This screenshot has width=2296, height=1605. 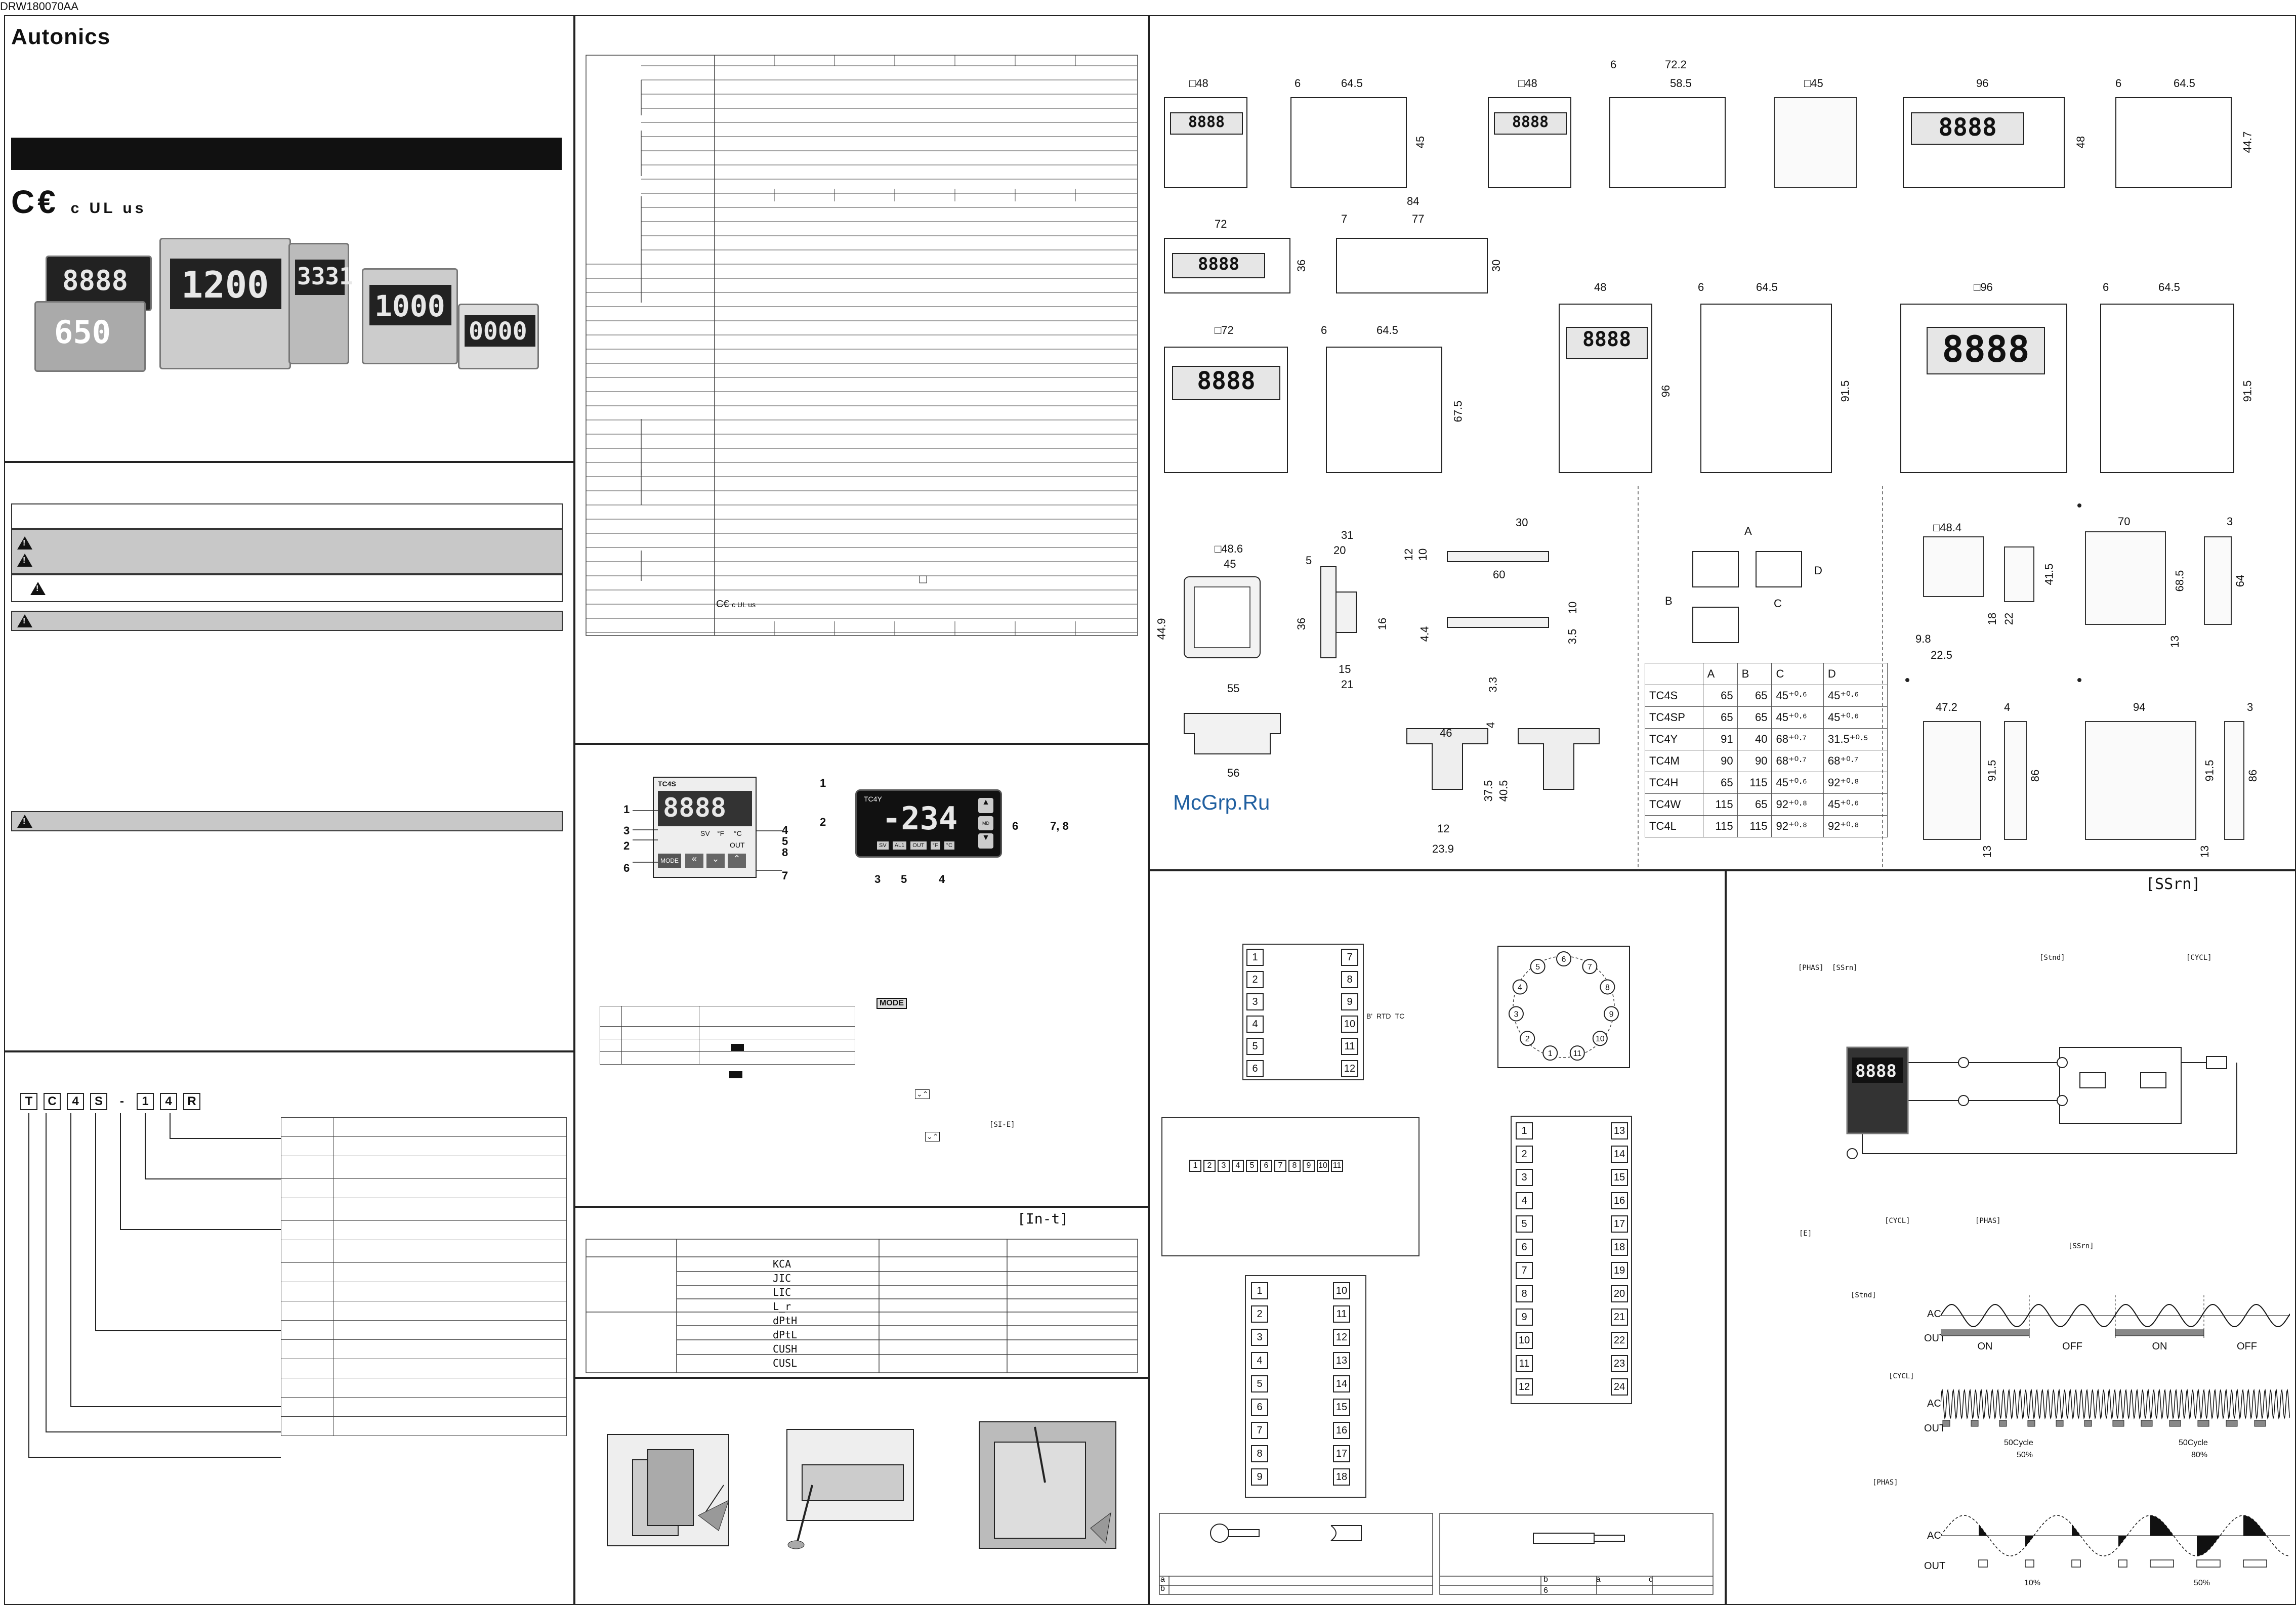 I want to click on tc4s-terminals-left: 1 2 3 4 5 6, so click(x=1255, y=1013).